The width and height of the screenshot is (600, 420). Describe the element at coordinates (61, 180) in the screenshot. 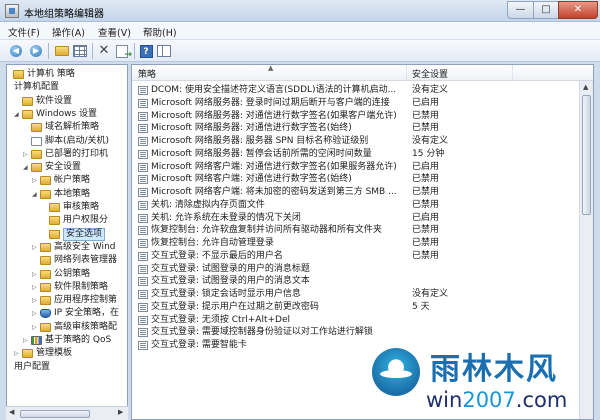

I see `tree-item: ▷ 帐户策略` at that location.